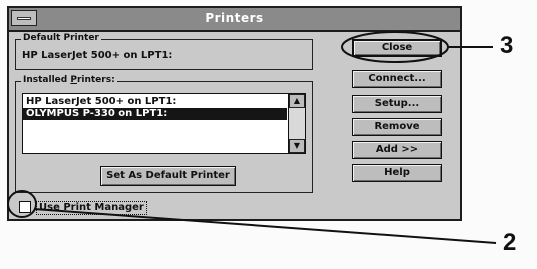 This screenshot has width=537, height=269. I want to click on default-printer-value: HP LaserJet 500+ on LPT1:, so click(97, 55).